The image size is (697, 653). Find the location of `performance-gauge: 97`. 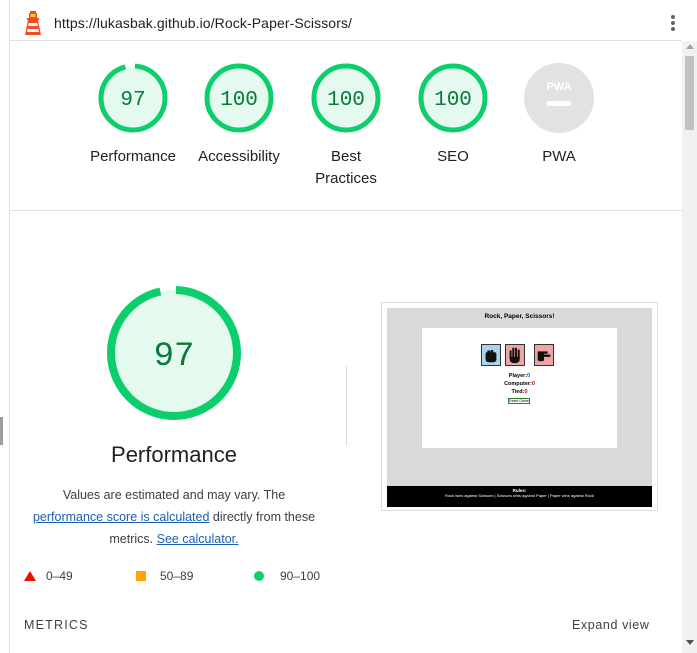

performance-gauge: 97 is located at coordinates (174, 353).